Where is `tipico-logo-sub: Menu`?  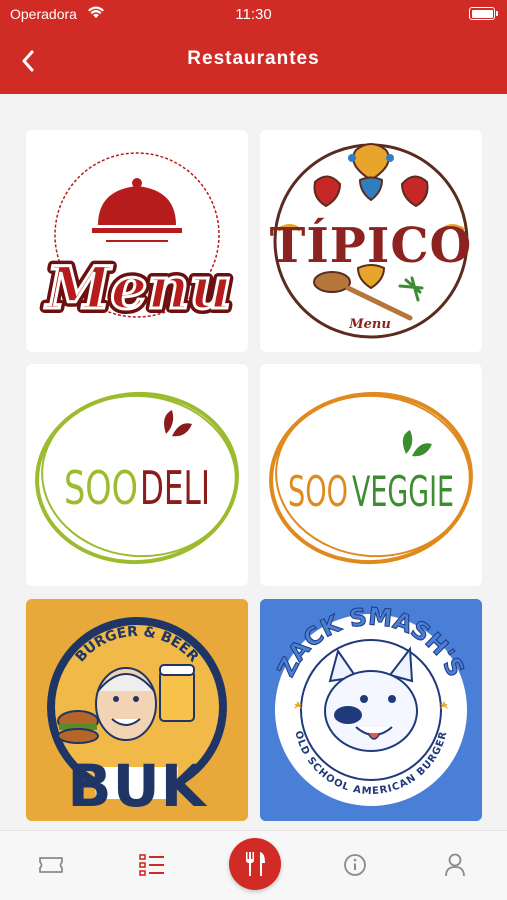
tipico-logo-sub: Menu is located at coordinates (369, 324).